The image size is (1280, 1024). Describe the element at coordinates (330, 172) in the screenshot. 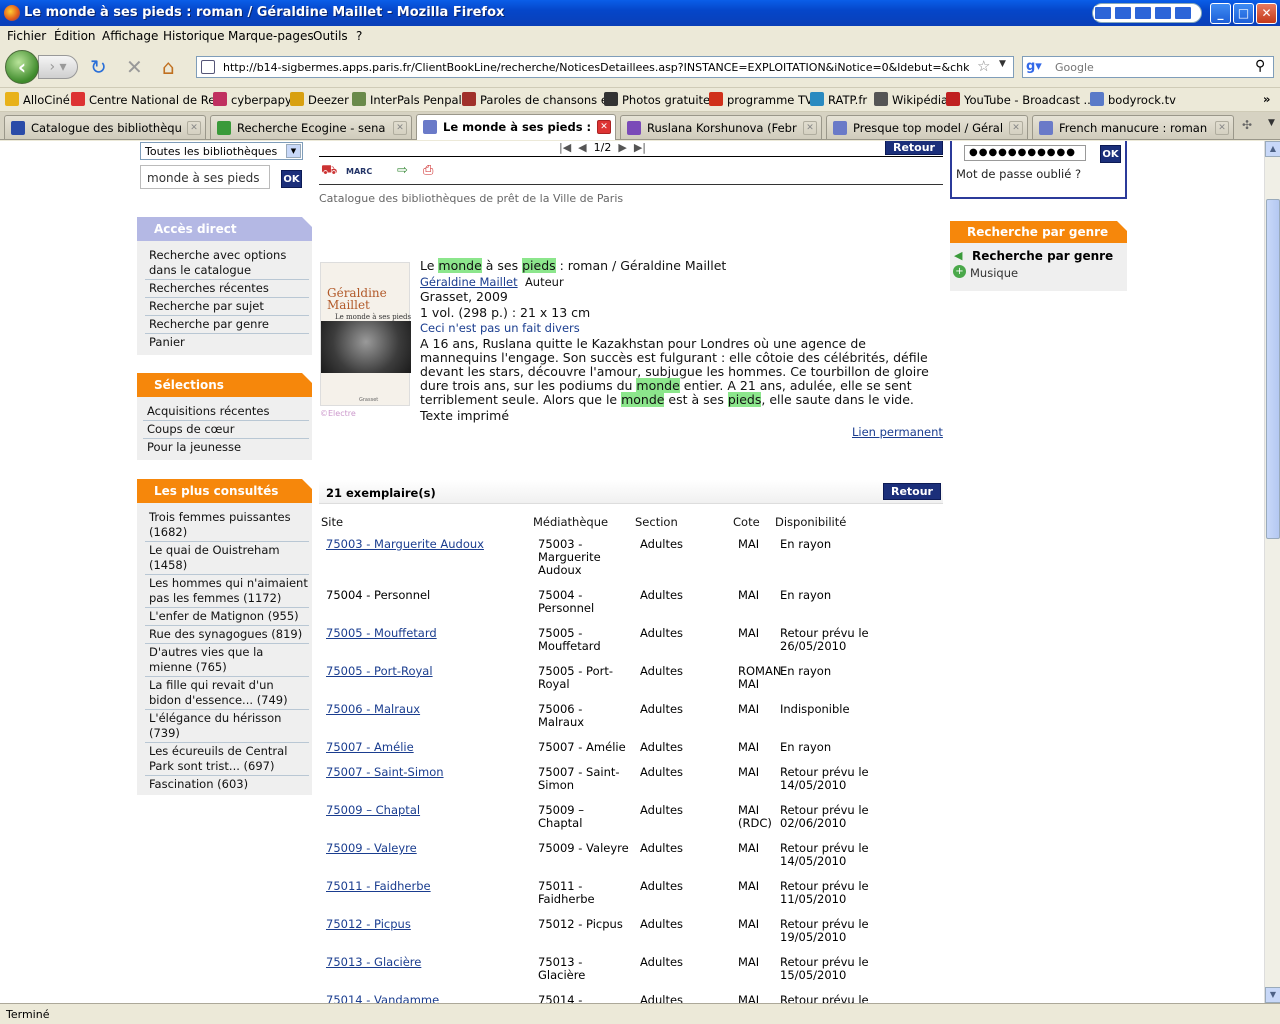

I see `basket-icon: ⛟` at that location.